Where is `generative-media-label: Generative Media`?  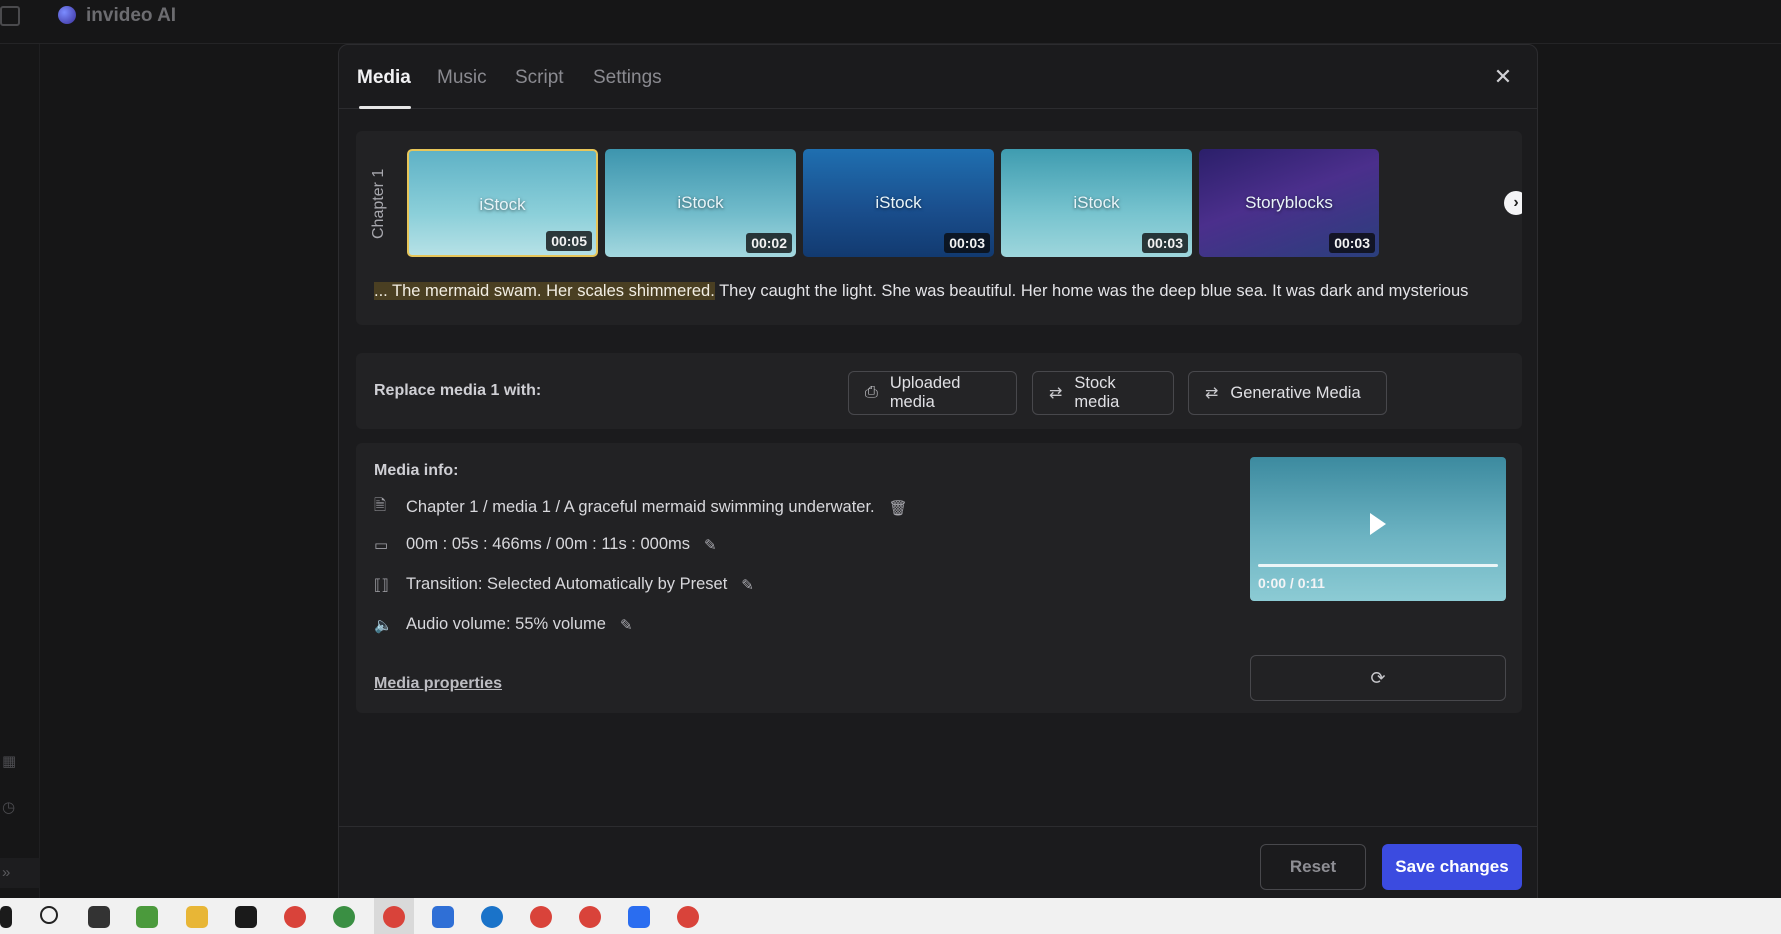 generative-media-label: Generative Media is located at coordinates (1295, 392).